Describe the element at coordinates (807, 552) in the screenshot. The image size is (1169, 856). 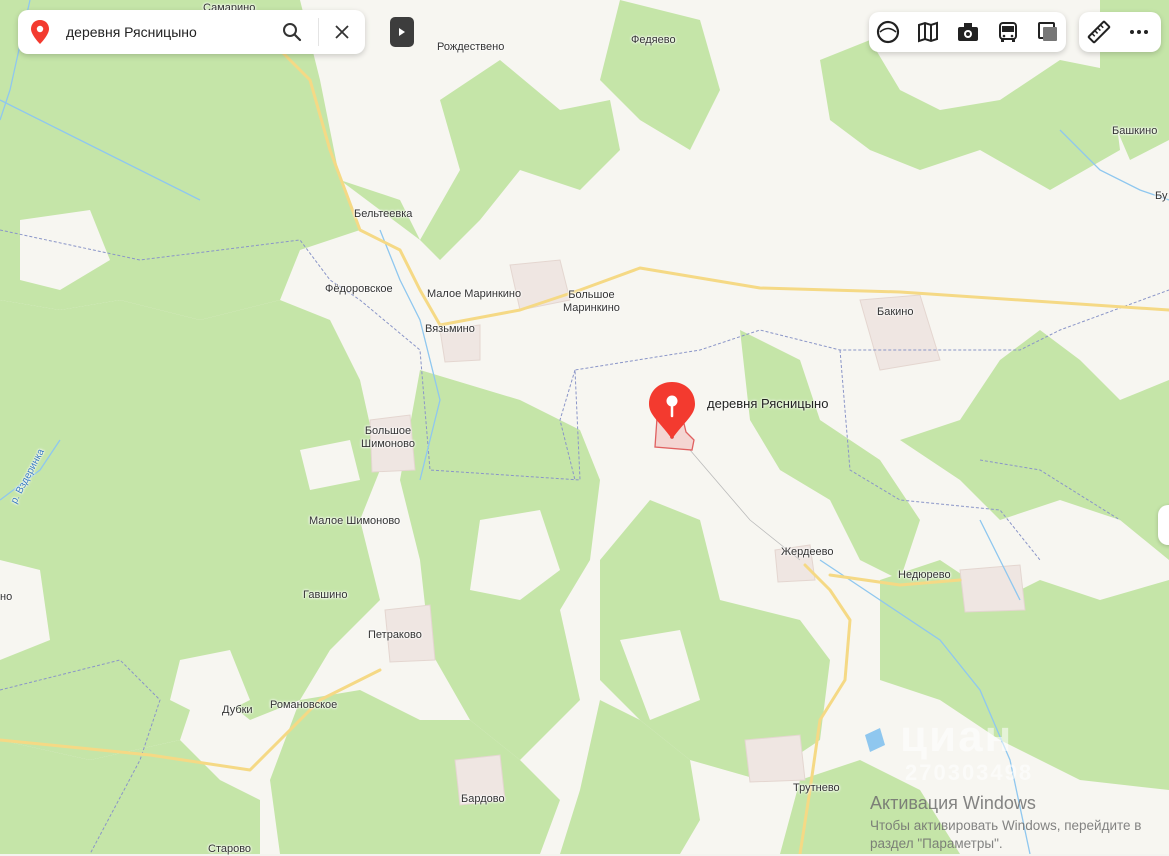
I see `place-label: Жердеево` at that location.